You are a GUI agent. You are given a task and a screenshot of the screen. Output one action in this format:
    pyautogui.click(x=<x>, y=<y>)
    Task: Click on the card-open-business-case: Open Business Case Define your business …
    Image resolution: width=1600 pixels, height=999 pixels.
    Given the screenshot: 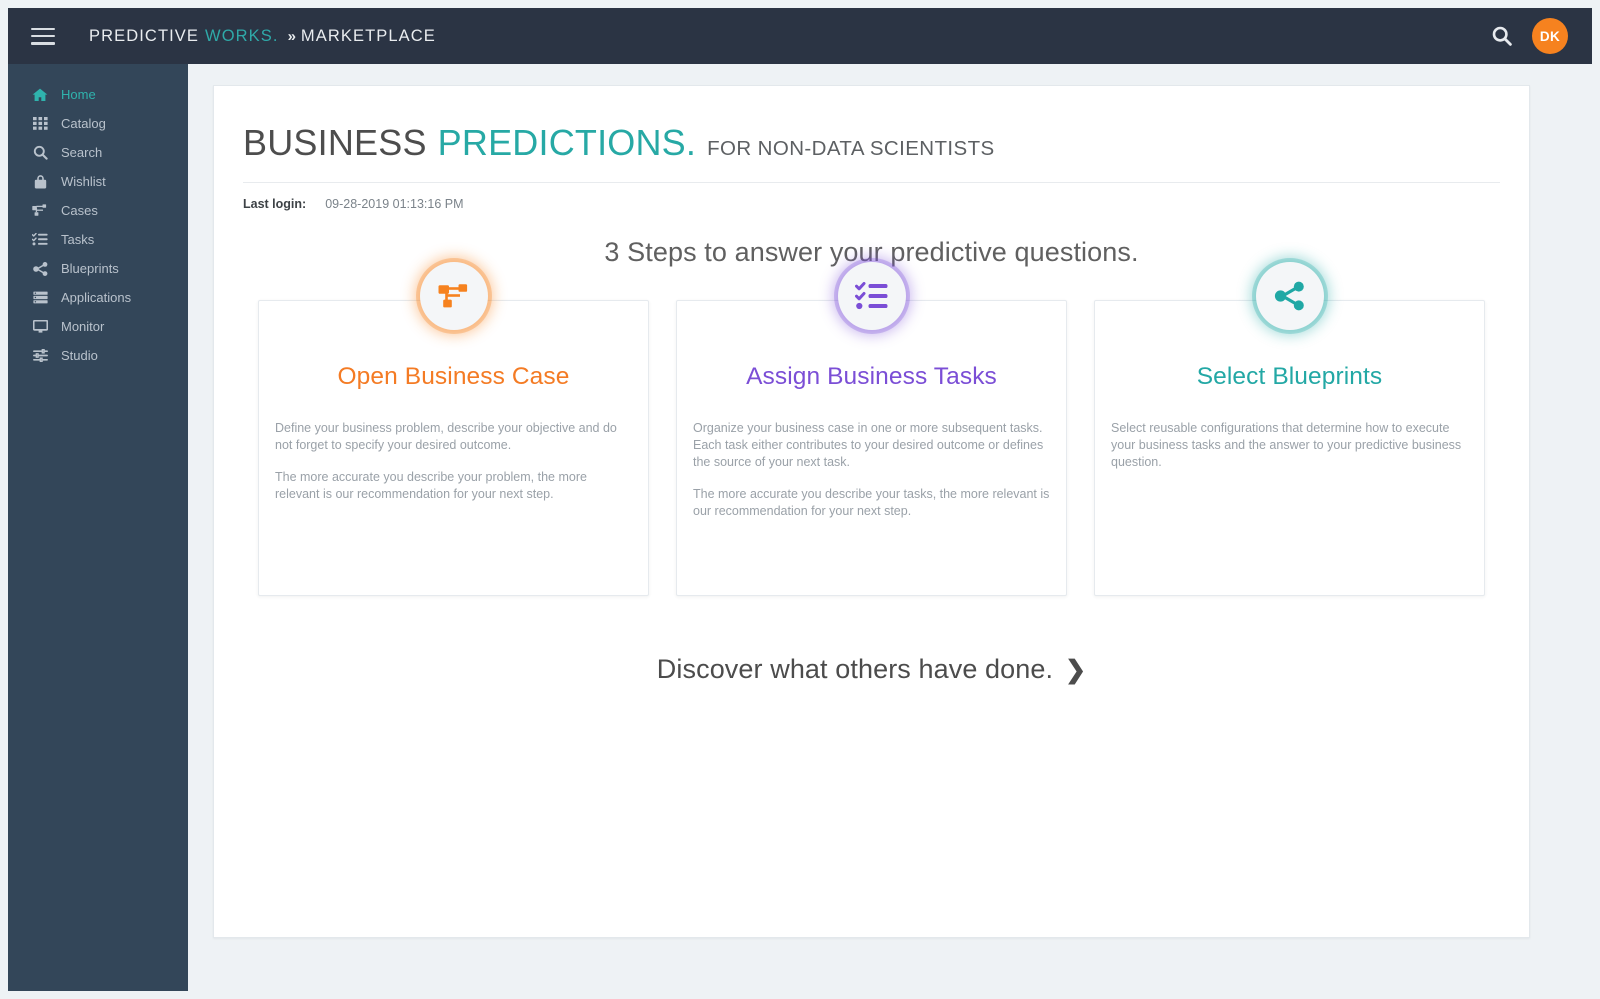 What is the action you would take?
    pyautogui.click(x=453, y=429)
    